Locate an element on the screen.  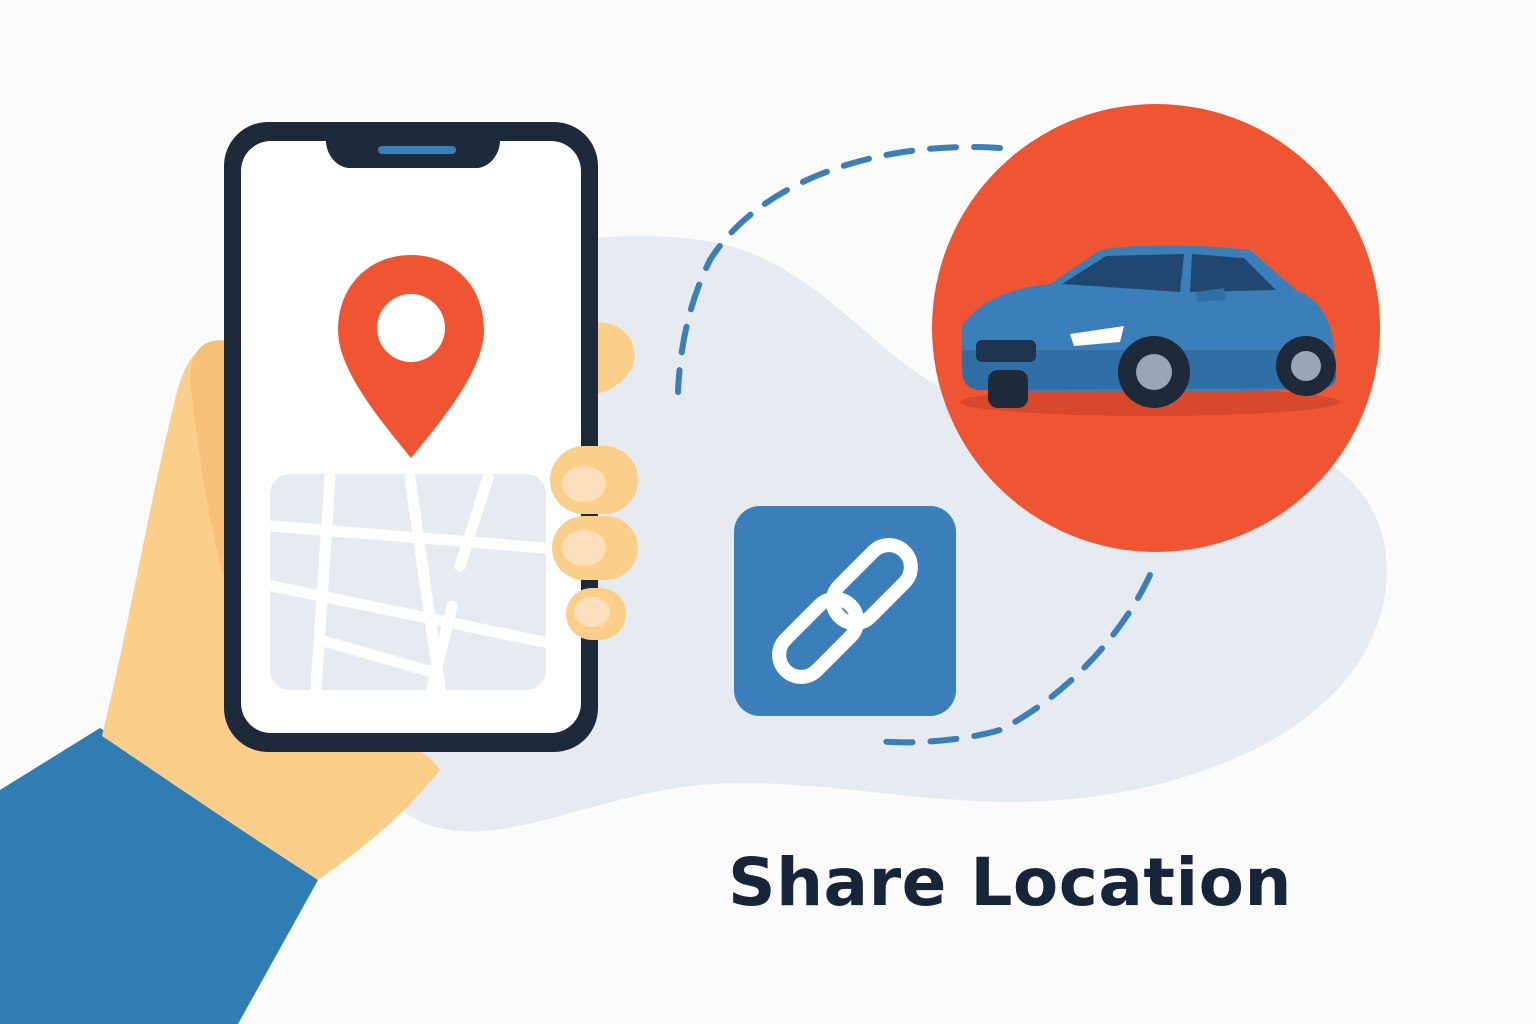
link-chain-icon is located at coordinates (845, 611).